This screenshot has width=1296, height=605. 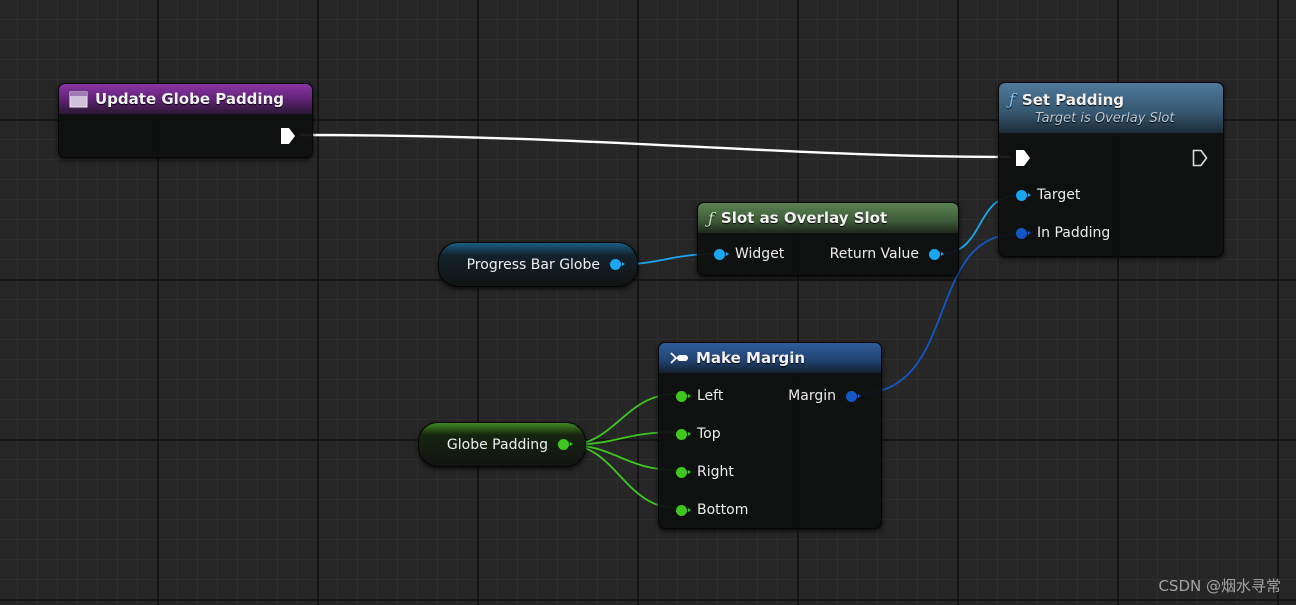 I want to click on progress-bar-globe-label: Progress Bar Globe, so click(x=533, y=264).